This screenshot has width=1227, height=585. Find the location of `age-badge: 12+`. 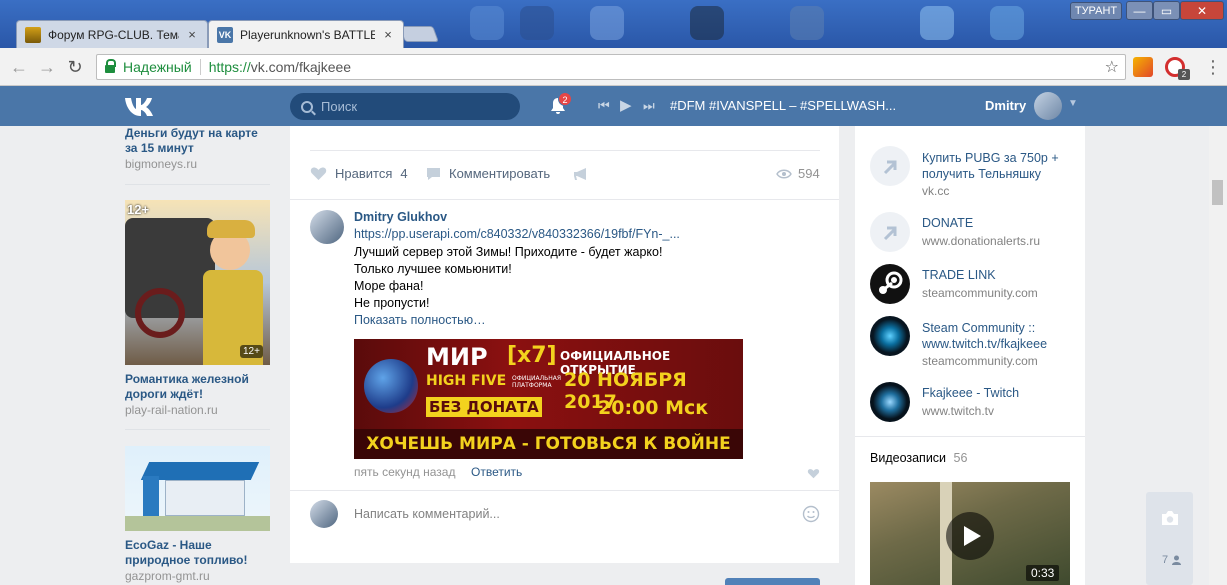

age-badge: 12+ is located at coordinates (138, 209).